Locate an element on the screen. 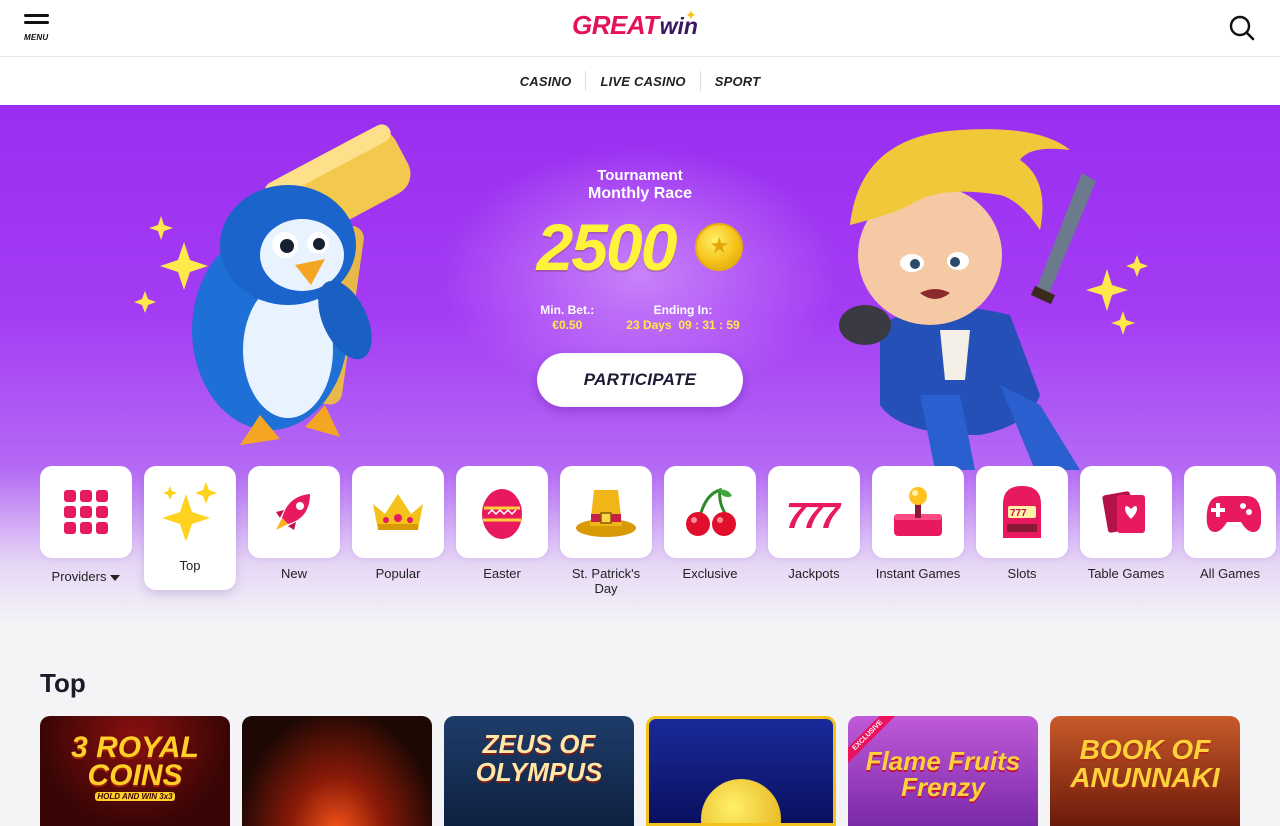  category-label: St. Patrick's Day is located at coordinates (606, 581).